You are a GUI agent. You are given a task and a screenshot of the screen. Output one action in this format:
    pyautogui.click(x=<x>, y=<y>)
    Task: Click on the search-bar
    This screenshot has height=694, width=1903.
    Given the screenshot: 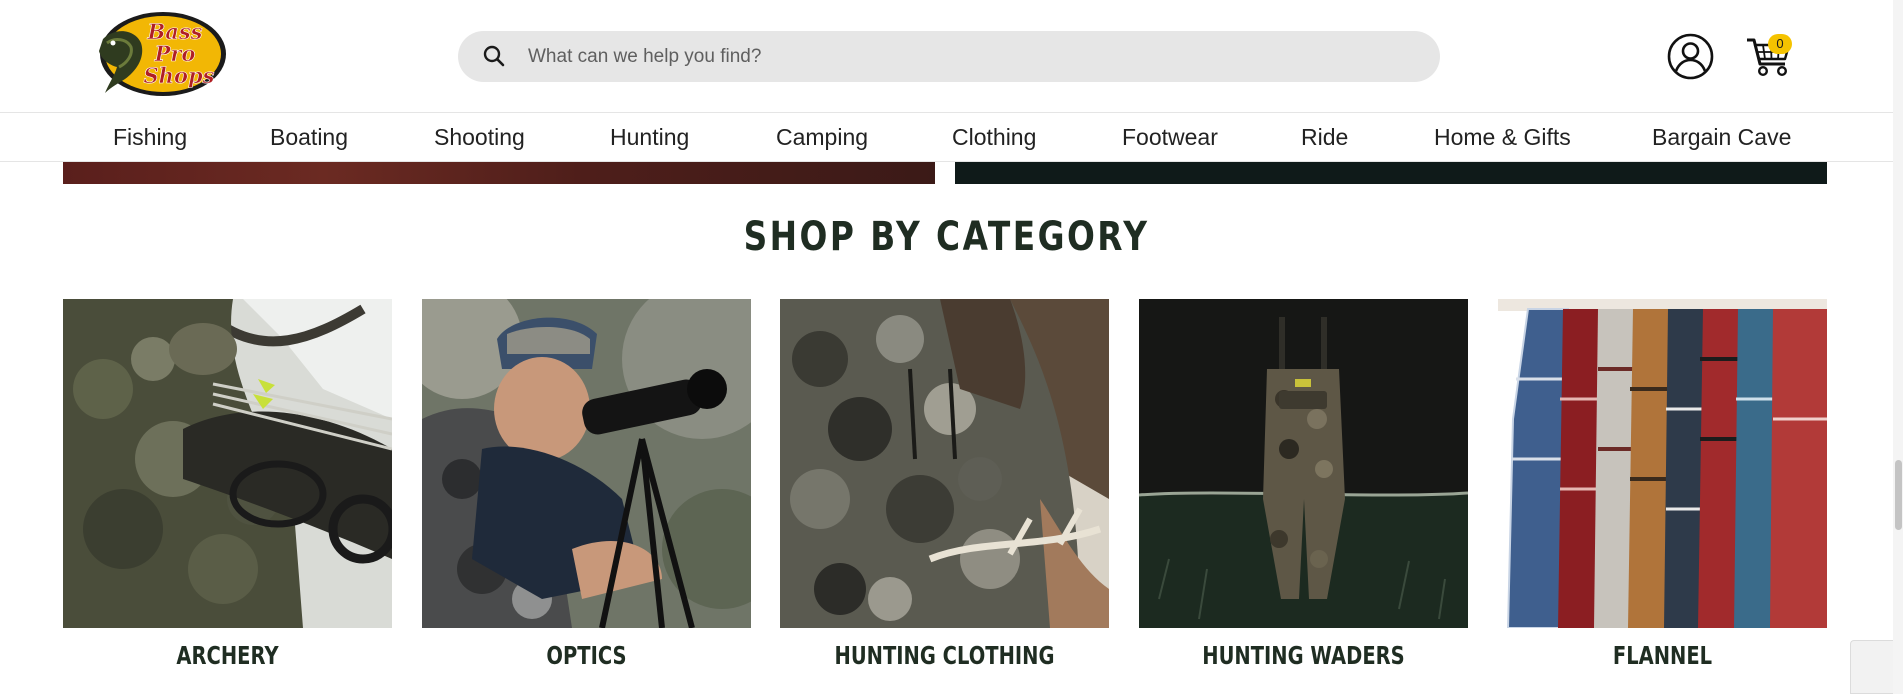 What is the action you would take?
    pyautogui.click(x=949, y=56)
    